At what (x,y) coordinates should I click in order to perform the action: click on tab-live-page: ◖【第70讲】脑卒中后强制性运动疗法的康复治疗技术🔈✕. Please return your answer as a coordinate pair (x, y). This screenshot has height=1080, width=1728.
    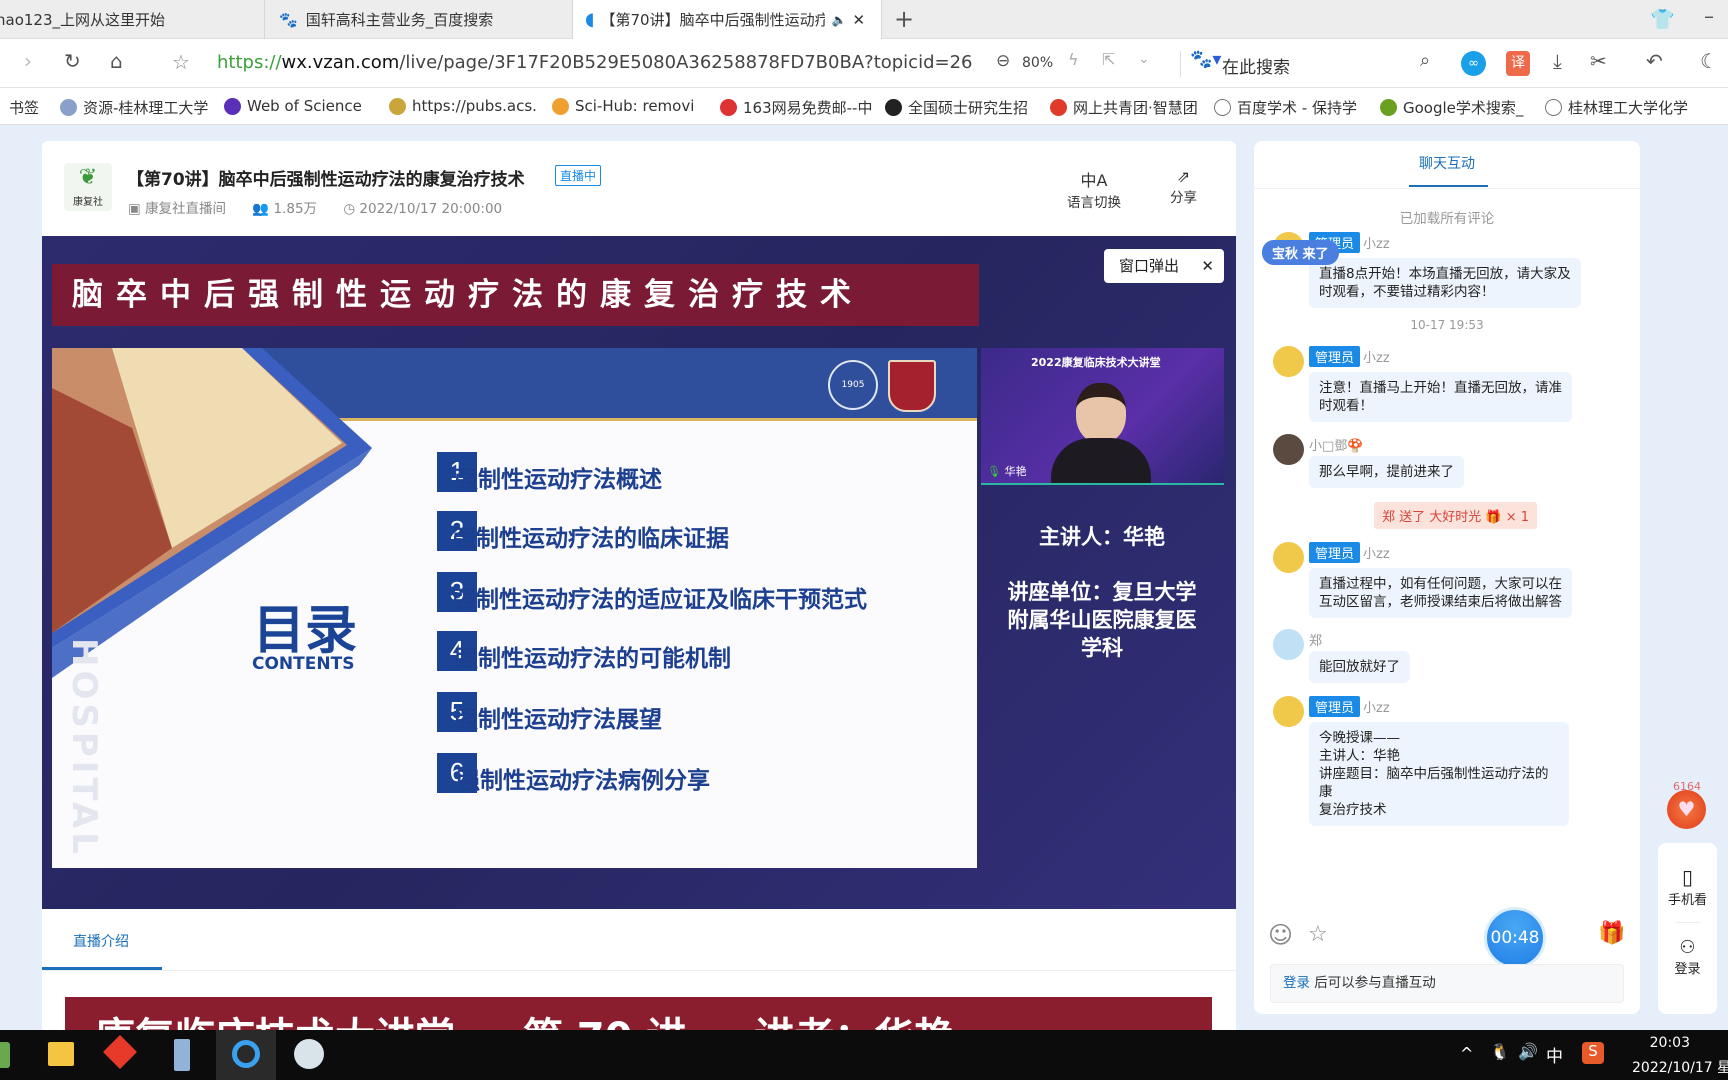
    Looking at the image, I should click on (727, 19).